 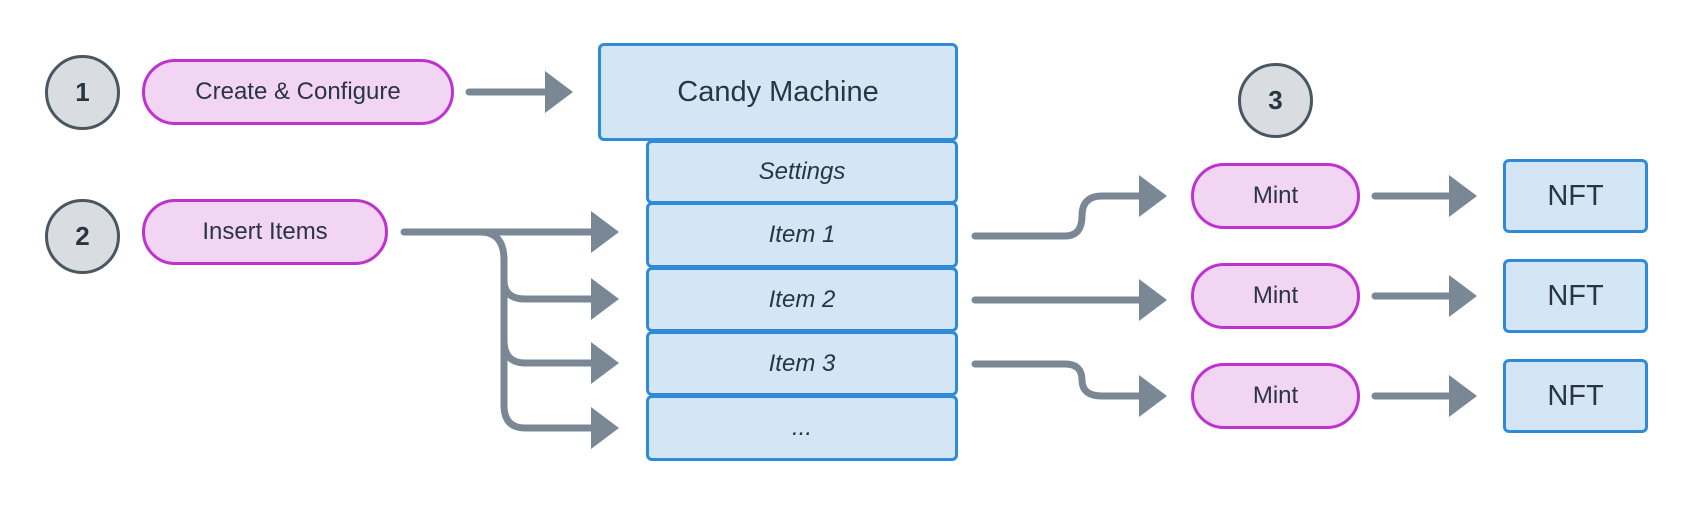 What do you see at coordinates (1275, 196) in the screenshot?
I see `mint-action-1: Mint` at bounding box center [1275, 196].